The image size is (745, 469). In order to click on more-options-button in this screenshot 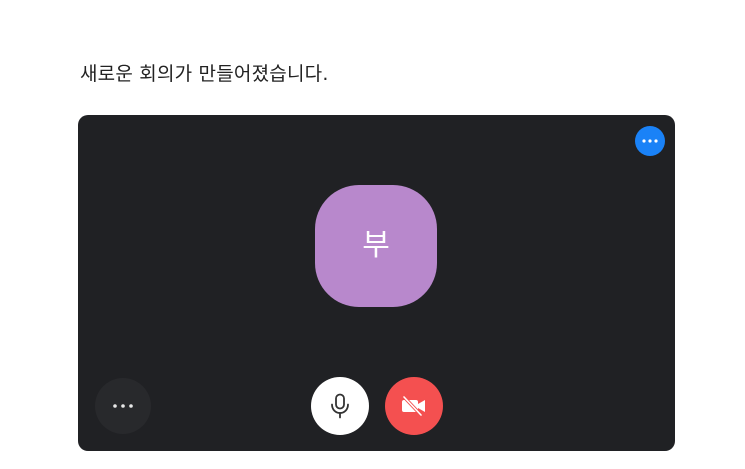, I will do `click(123, 406)`.